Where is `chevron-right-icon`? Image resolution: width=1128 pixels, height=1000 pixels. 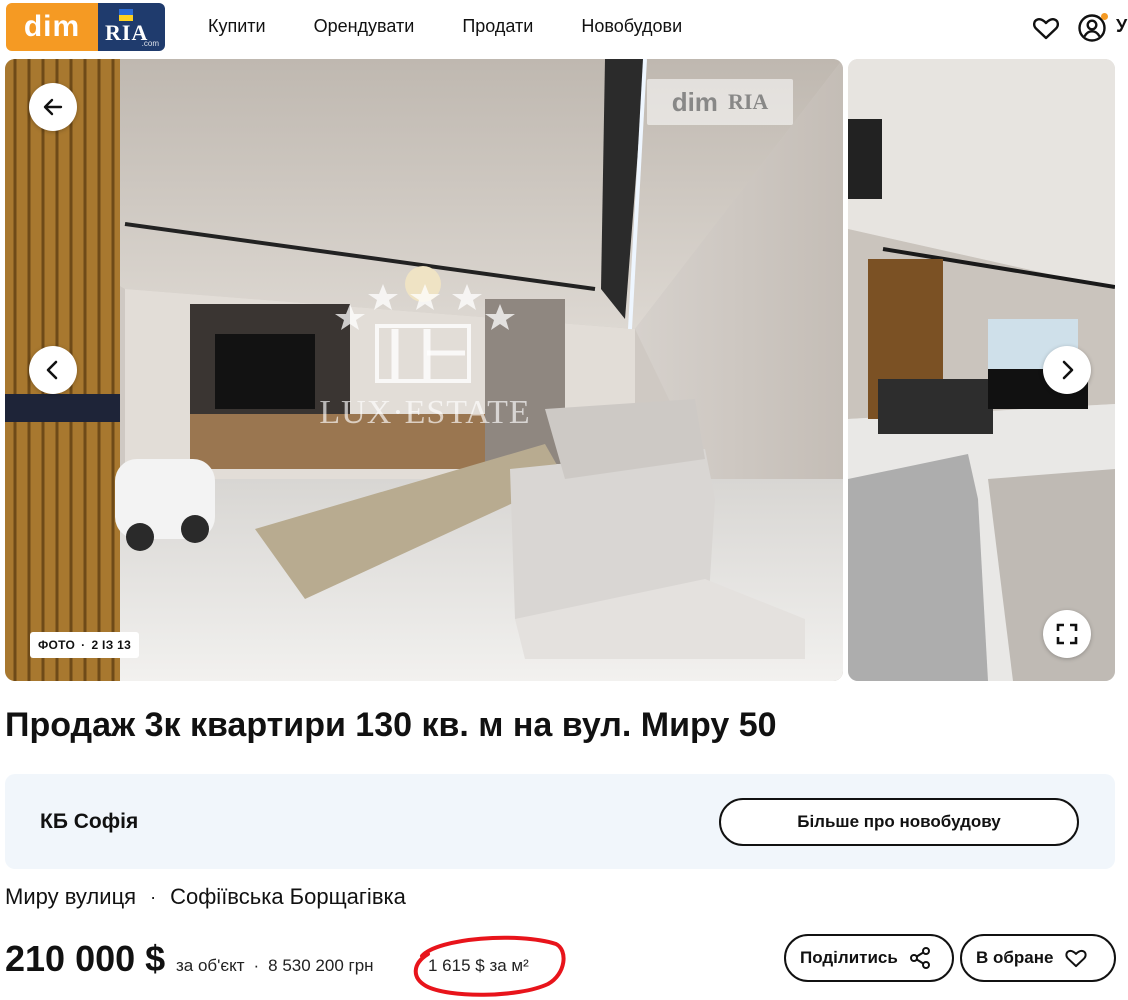
chevron-right-icon is located at coordinates (1068, 370).